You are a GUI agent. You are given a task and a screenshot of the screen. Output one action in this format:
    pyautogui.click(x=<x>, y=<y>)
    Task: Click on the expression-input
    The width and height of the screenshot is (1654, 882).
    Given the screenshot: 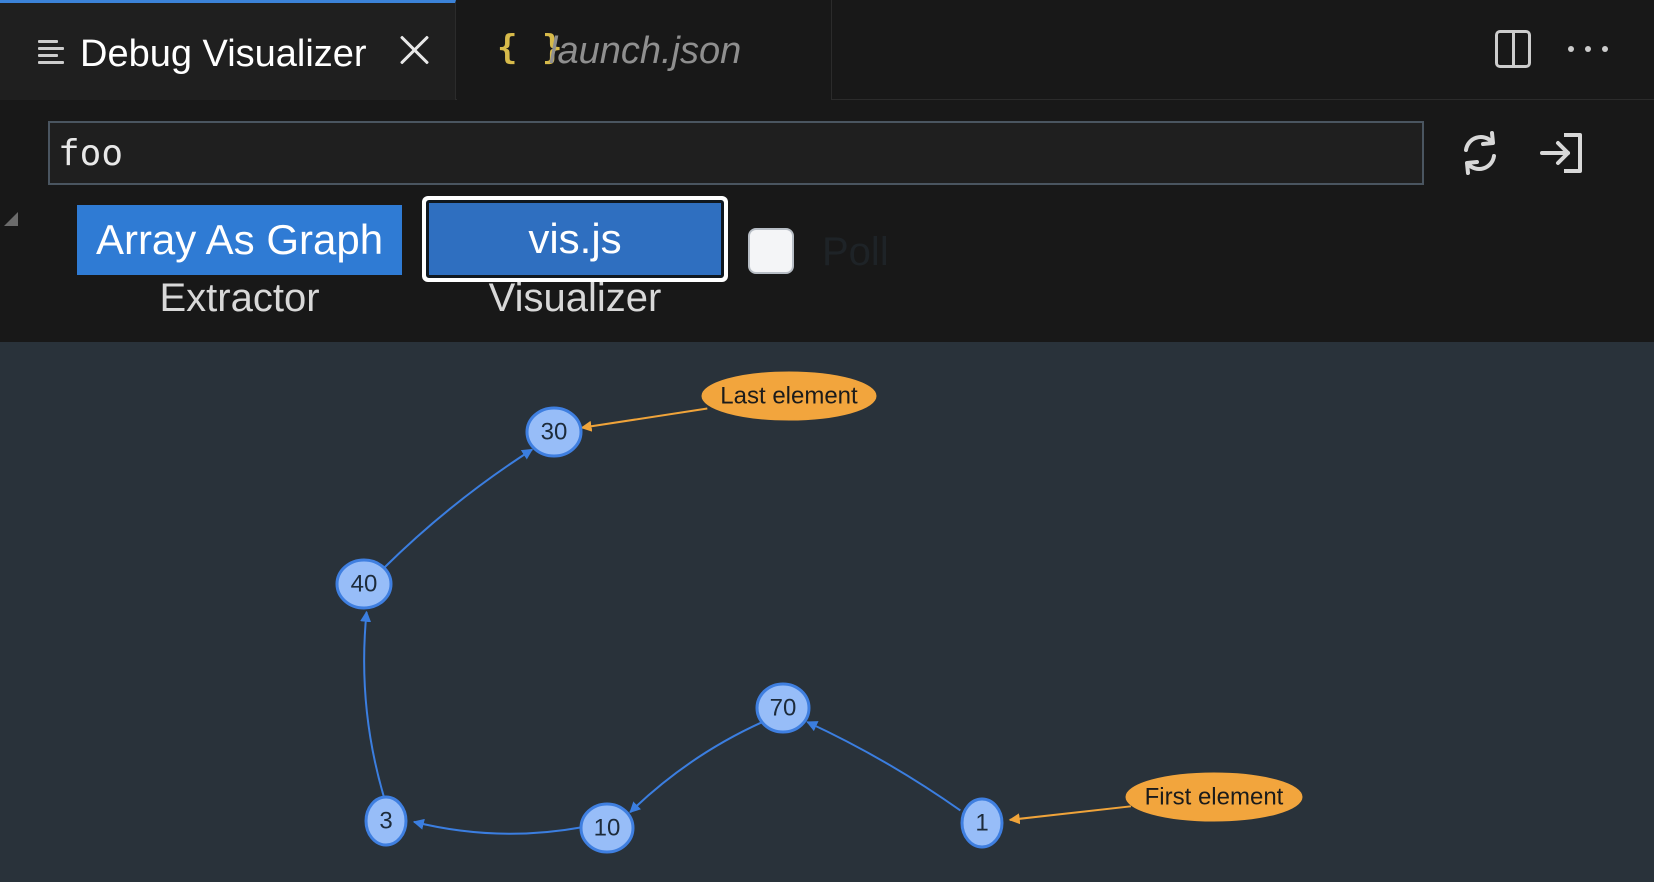 What is the action you would take?
    pyautogui.click(x=736, y=153)
    